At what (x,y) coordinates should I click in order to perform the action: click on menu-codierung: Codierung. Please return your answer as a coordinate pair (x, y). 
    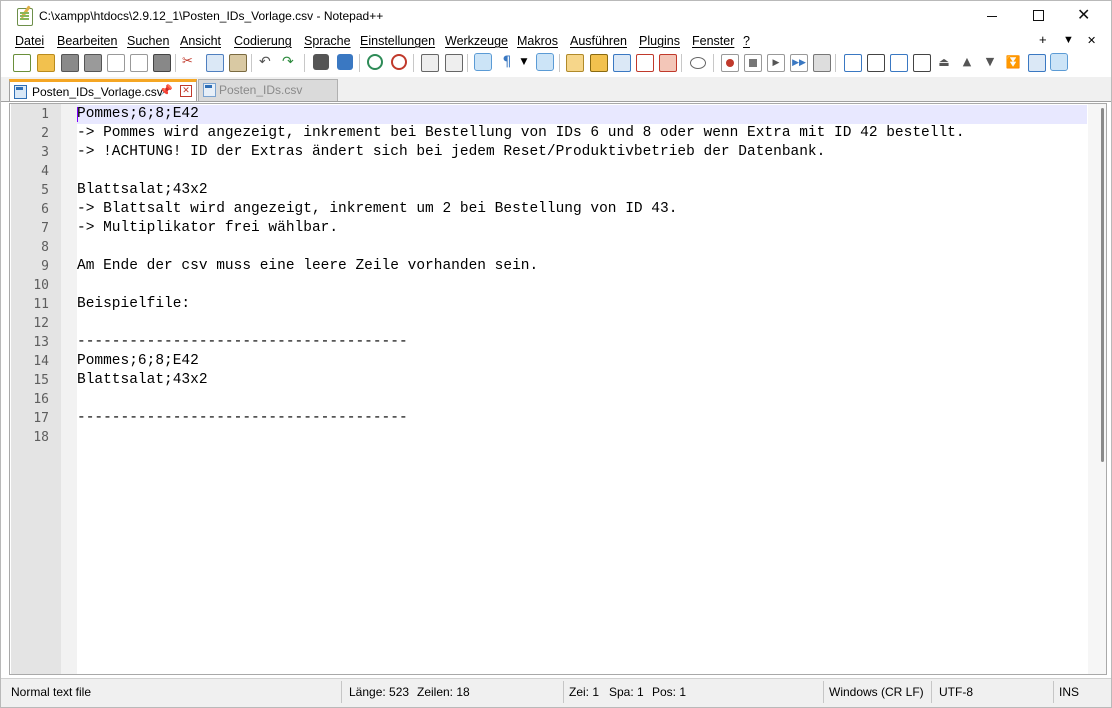
    Looking at the image, I should click on (263, 41).